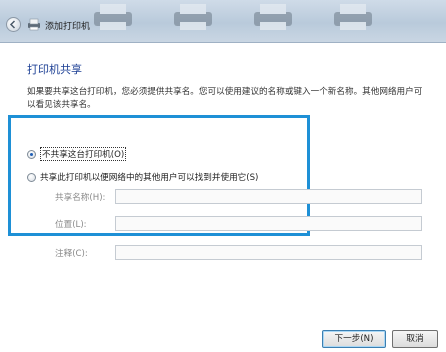 The image size is (446, 352). I want to click on cancel-button: 取消, so click(415, 339).